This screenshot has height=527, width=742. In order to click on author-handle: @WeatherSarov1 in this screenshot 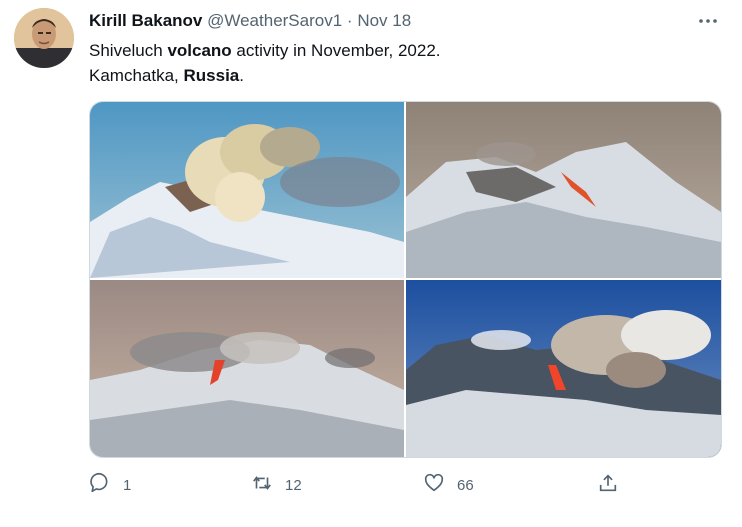, I will do `click(274, 20)`.